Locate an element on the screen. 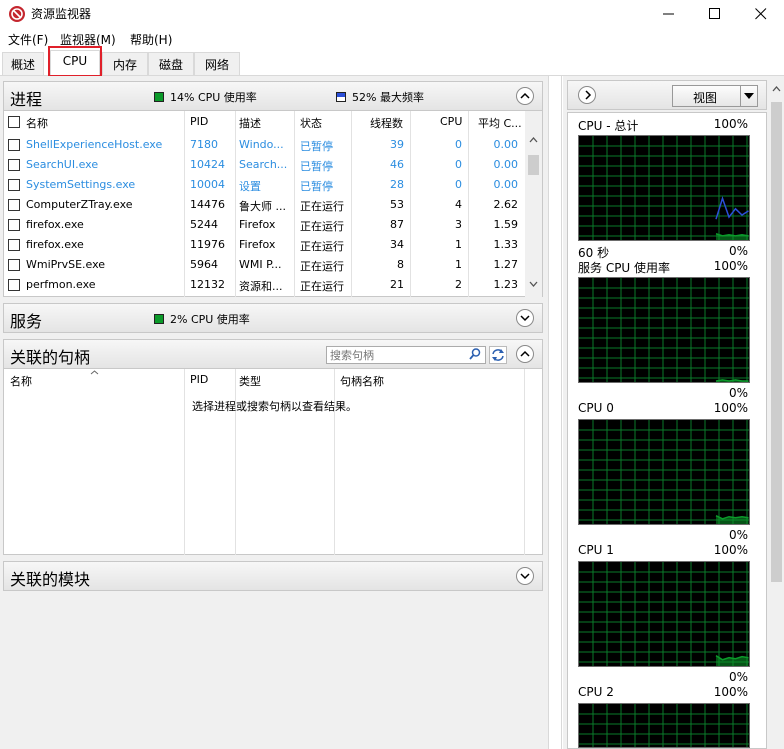 This screenshot has height=749, width=784. table-row: firefox.exe 5244 Firefox 正在运行 87 3 1.59 is located at coordinates (264, 225).